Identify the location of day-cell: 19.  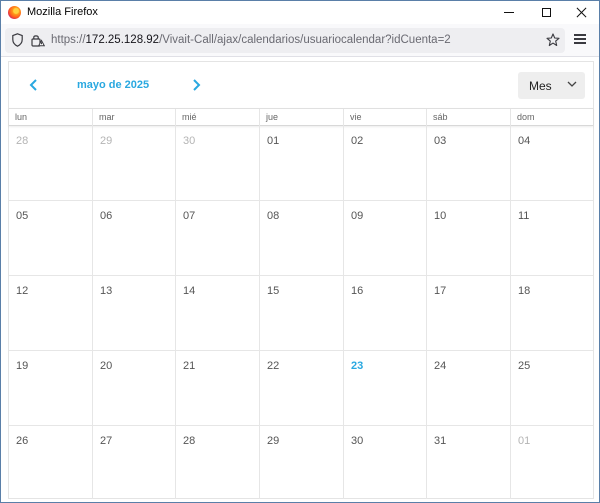
(51, 388).